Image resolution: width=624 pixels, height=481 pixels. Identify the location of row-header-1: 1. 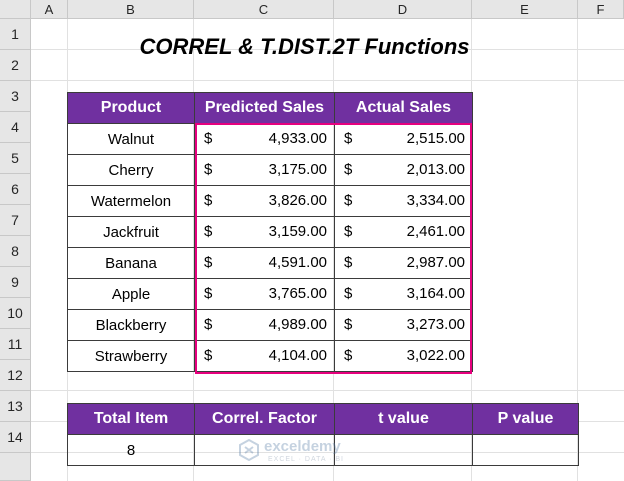
(15, 34).